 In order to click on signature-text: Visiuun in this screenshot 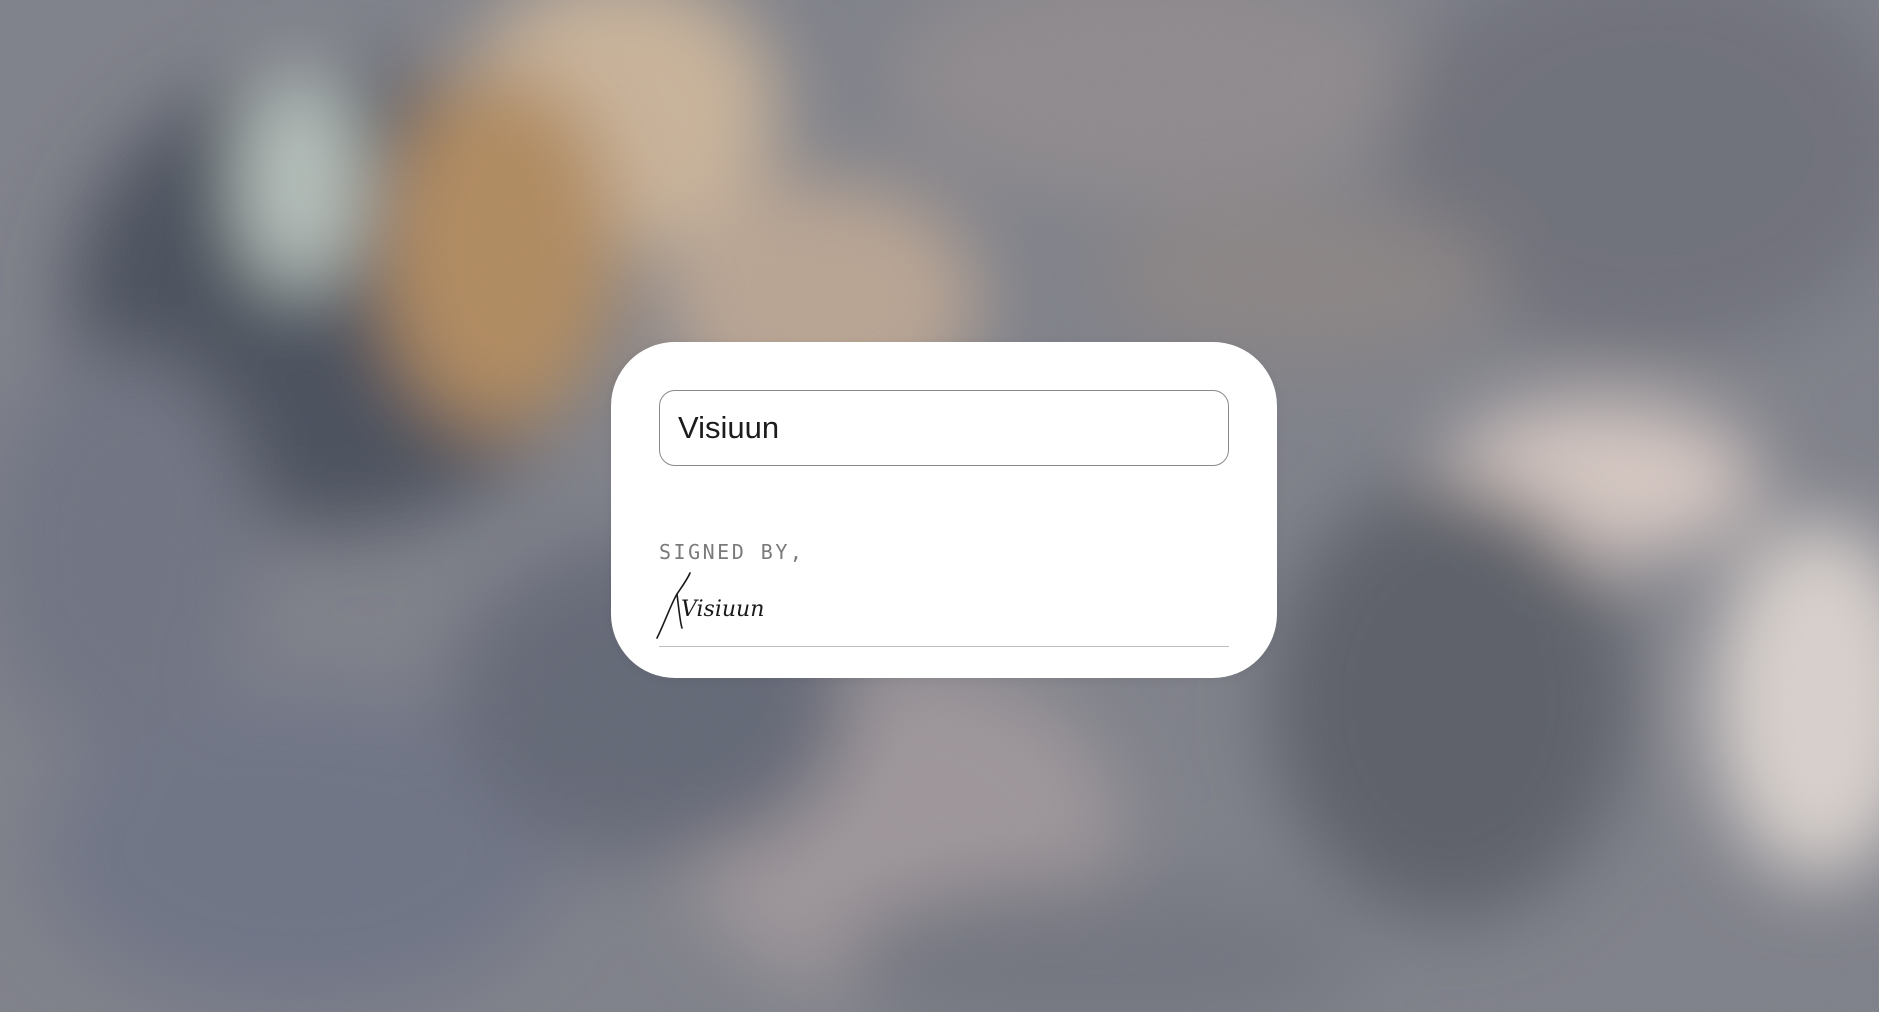, I will do `click(722, 609)`.